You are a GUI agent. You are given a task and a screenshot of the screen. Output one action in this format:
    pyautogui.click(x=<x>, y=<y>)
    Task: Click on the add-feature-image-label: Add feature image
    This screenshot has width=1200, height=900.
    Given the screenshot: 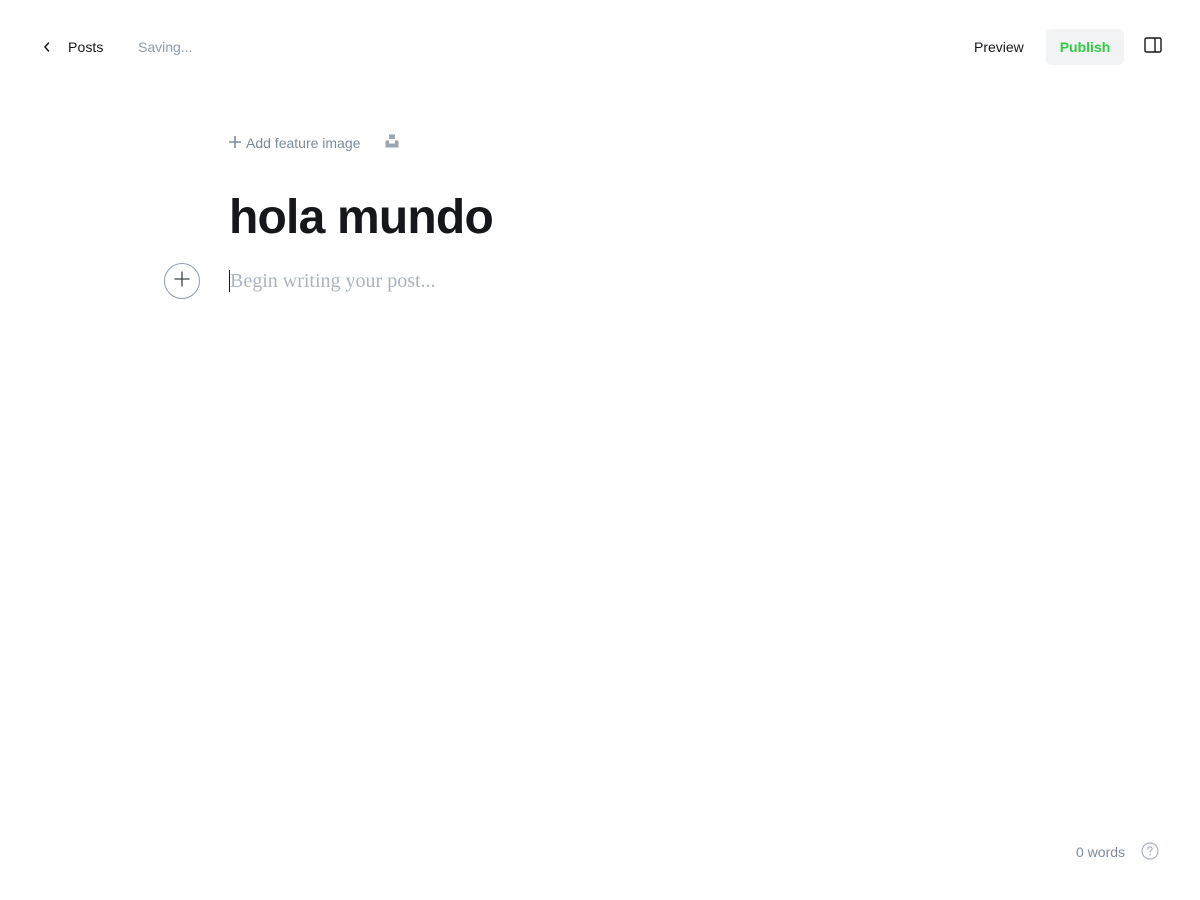 What is the action you would take?
    pyautogui.click(x=303, y=143)
    